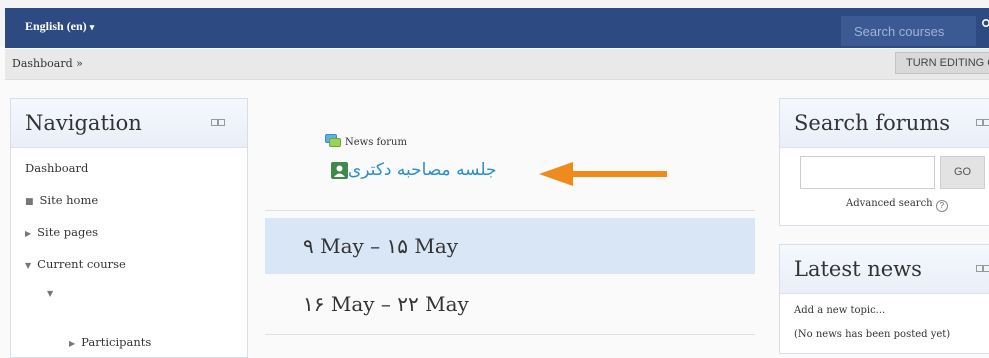 The width and height of the screenshot is (989, 358). I want to click on news-forum-label: News forum, so click(376, 142).